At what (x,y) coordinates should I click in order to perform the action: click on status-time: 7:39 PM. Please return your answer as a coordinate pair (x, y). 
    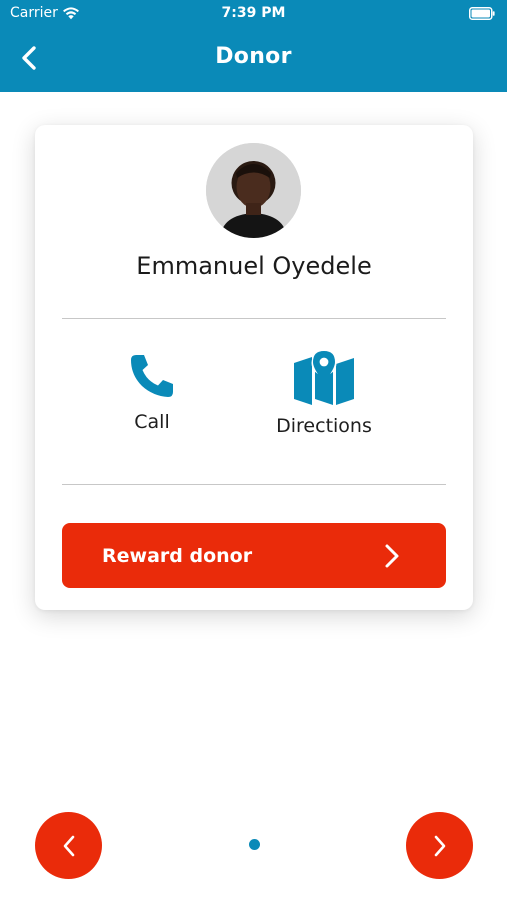
    Looking at the image, I should click on (253, 13).